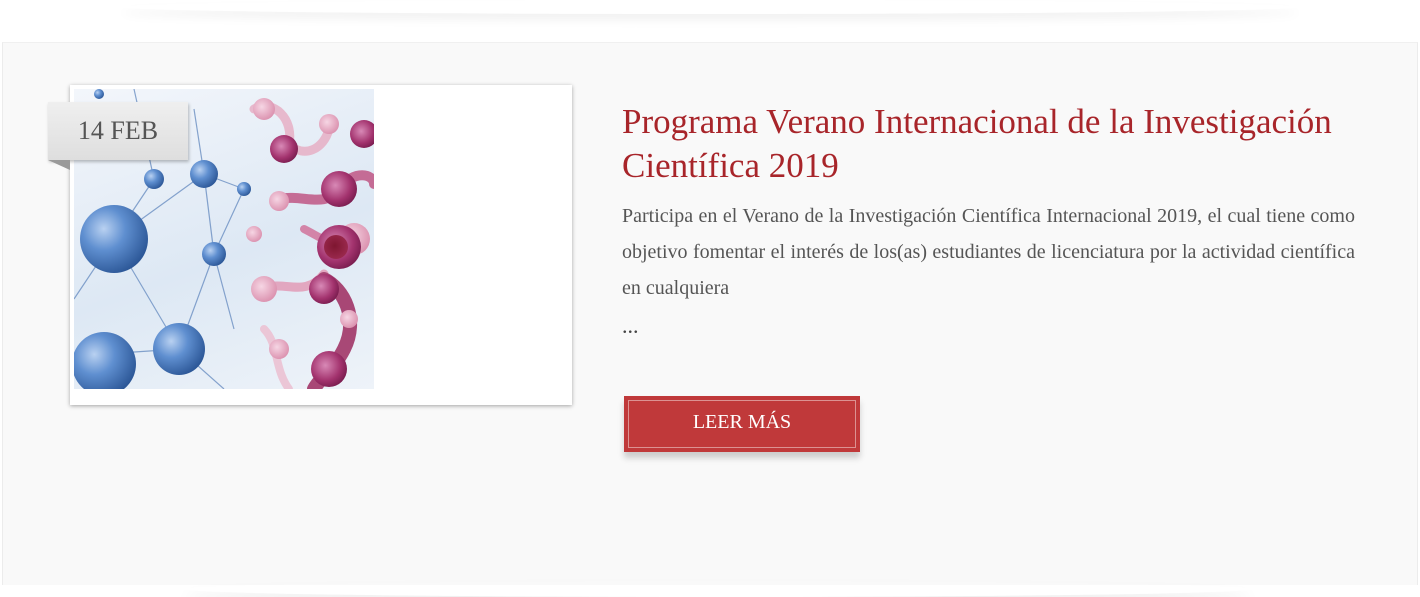 The height and width of the screenshot is (597, 1420). What do you see at coordinates (718, 589) in the screenshot?
I see `bottom-divider-shadow` at bounding box center [718, 589].